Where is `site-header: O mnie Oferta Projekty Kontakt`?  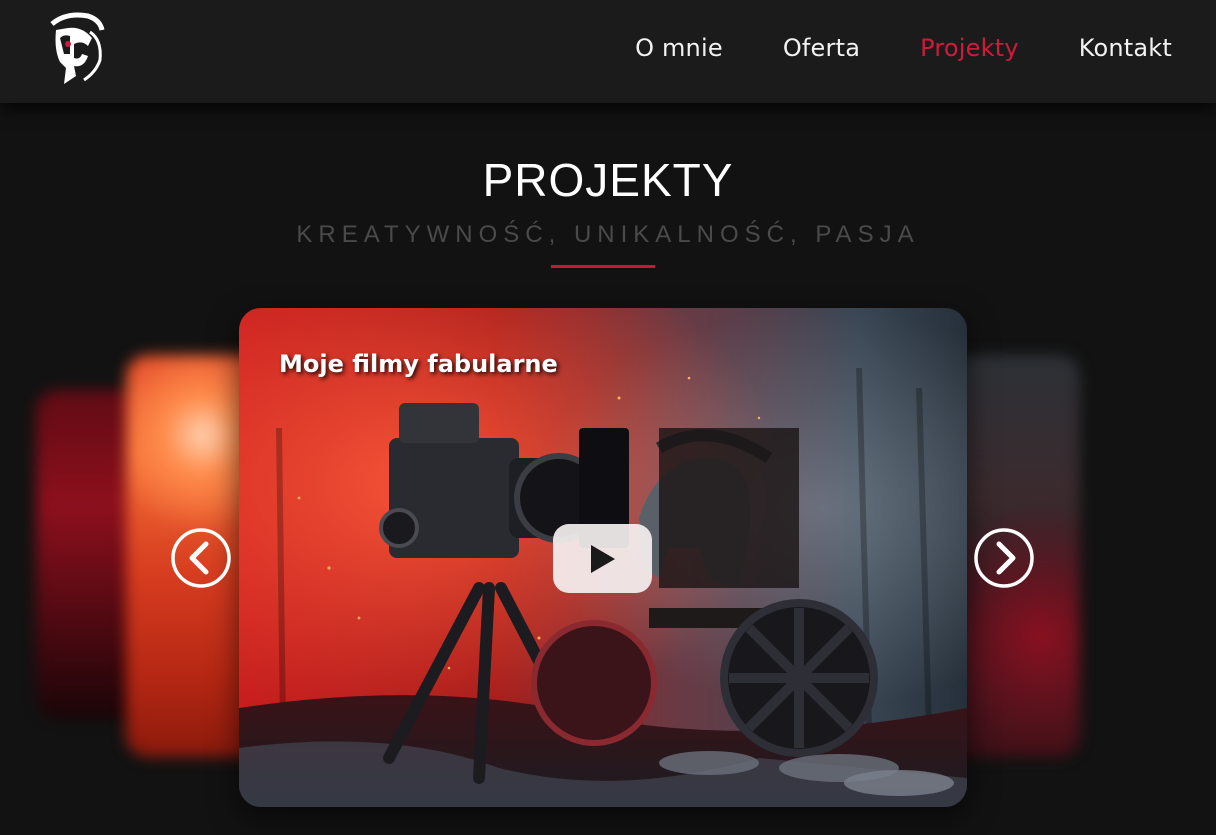 site-header: O mnie Oferta Projekty Kontakt is located at coordinates (608, 51).